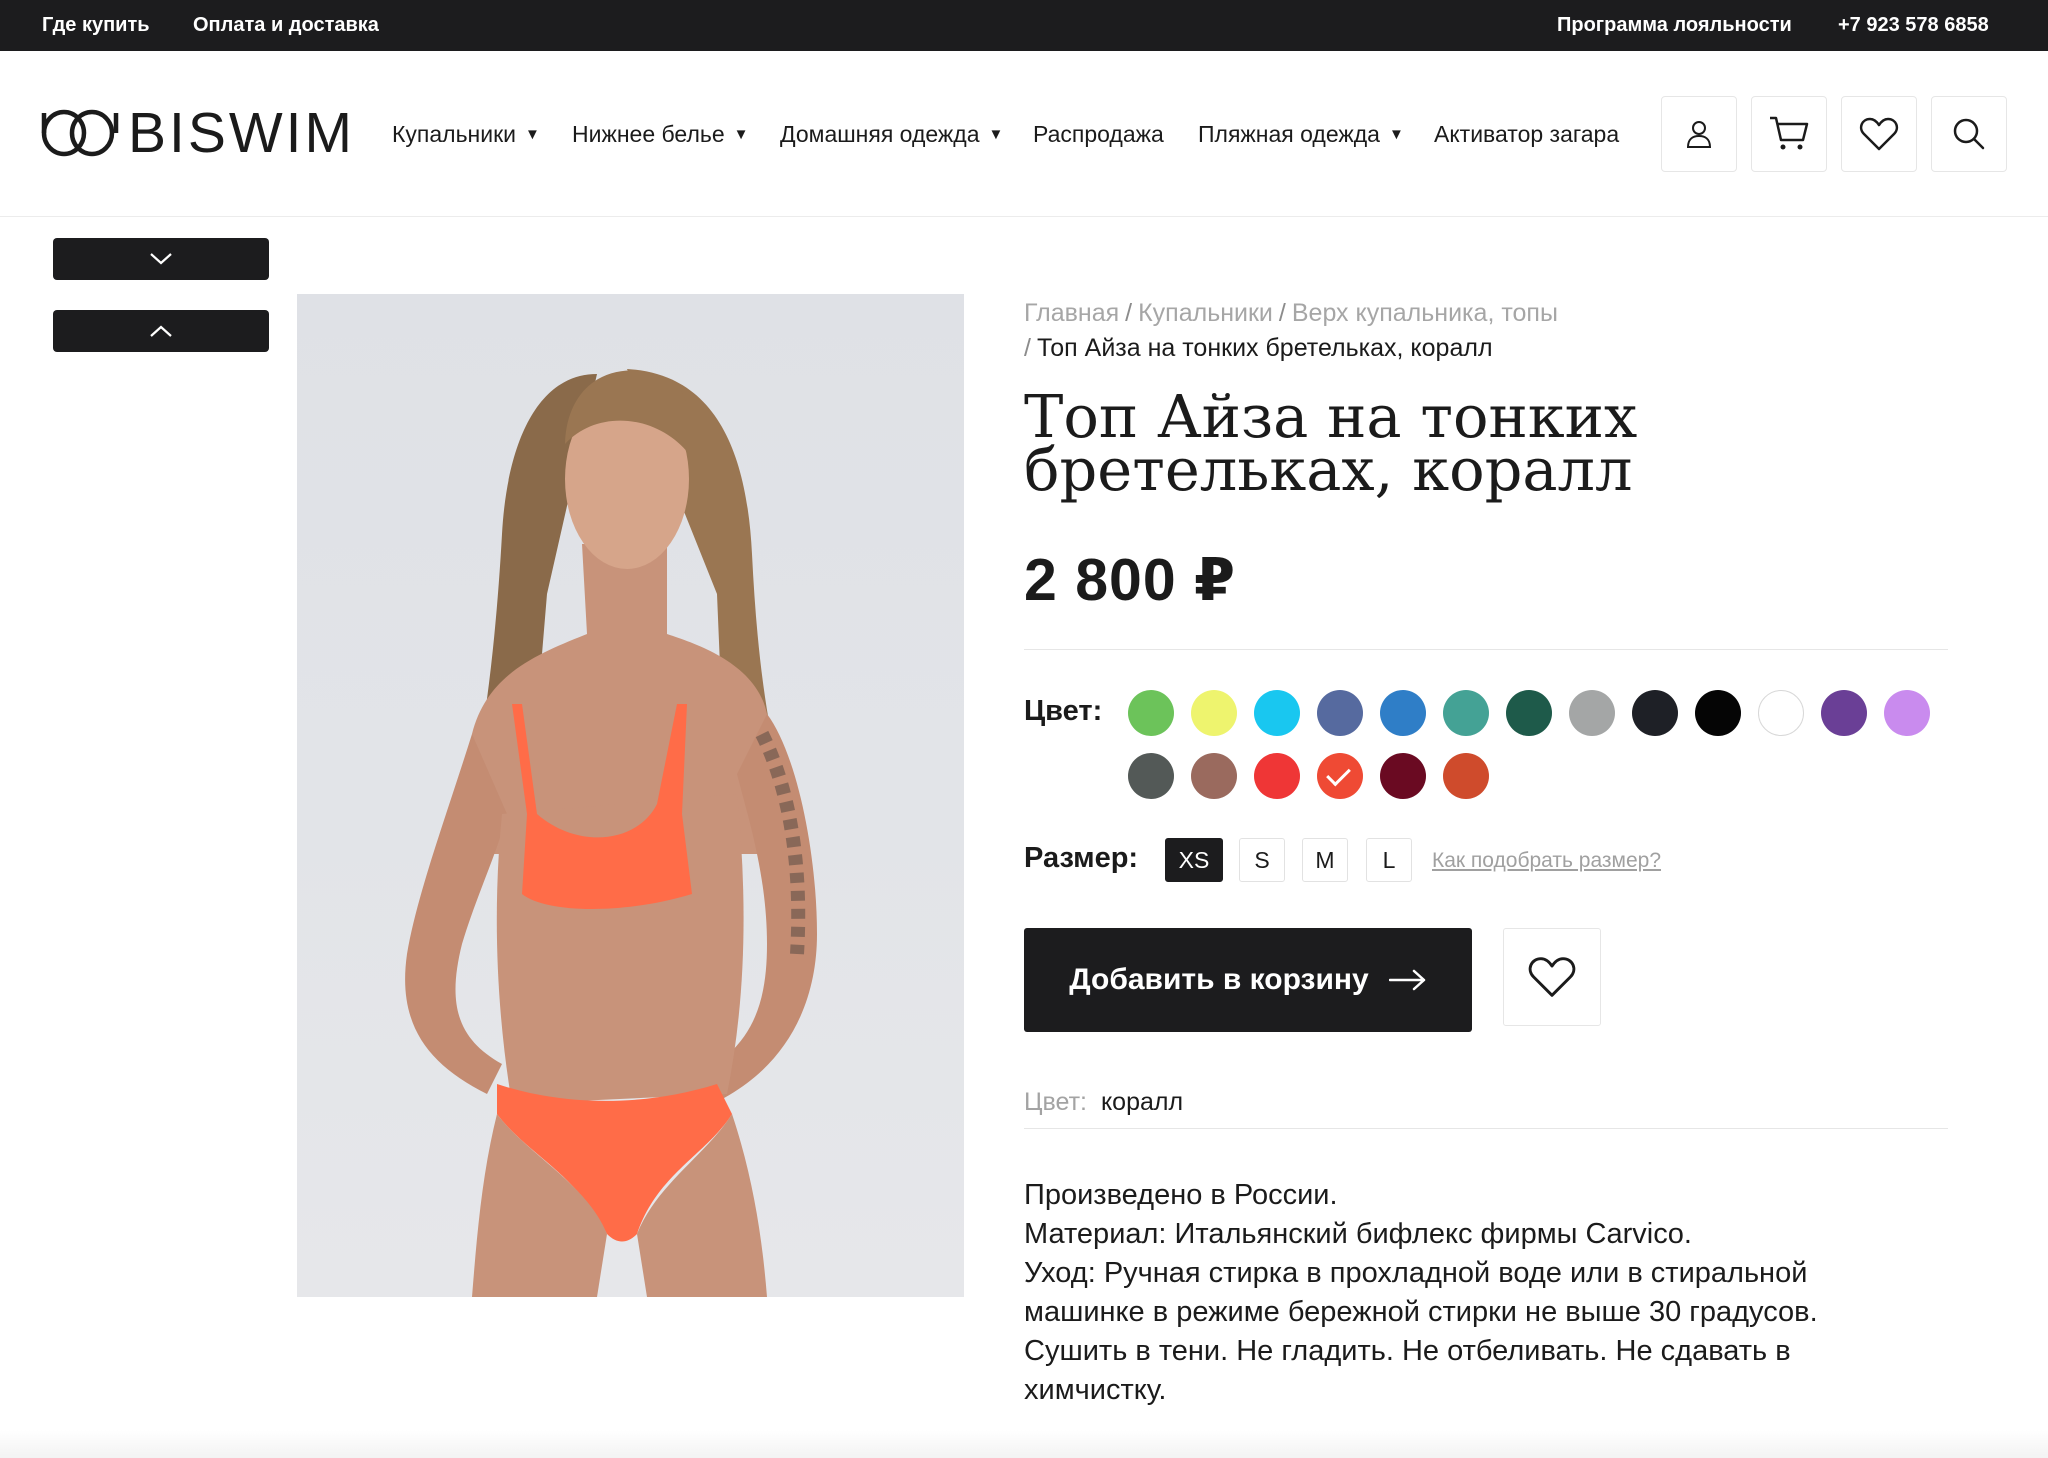  I want to click on user-icon, so click(1699, 134).